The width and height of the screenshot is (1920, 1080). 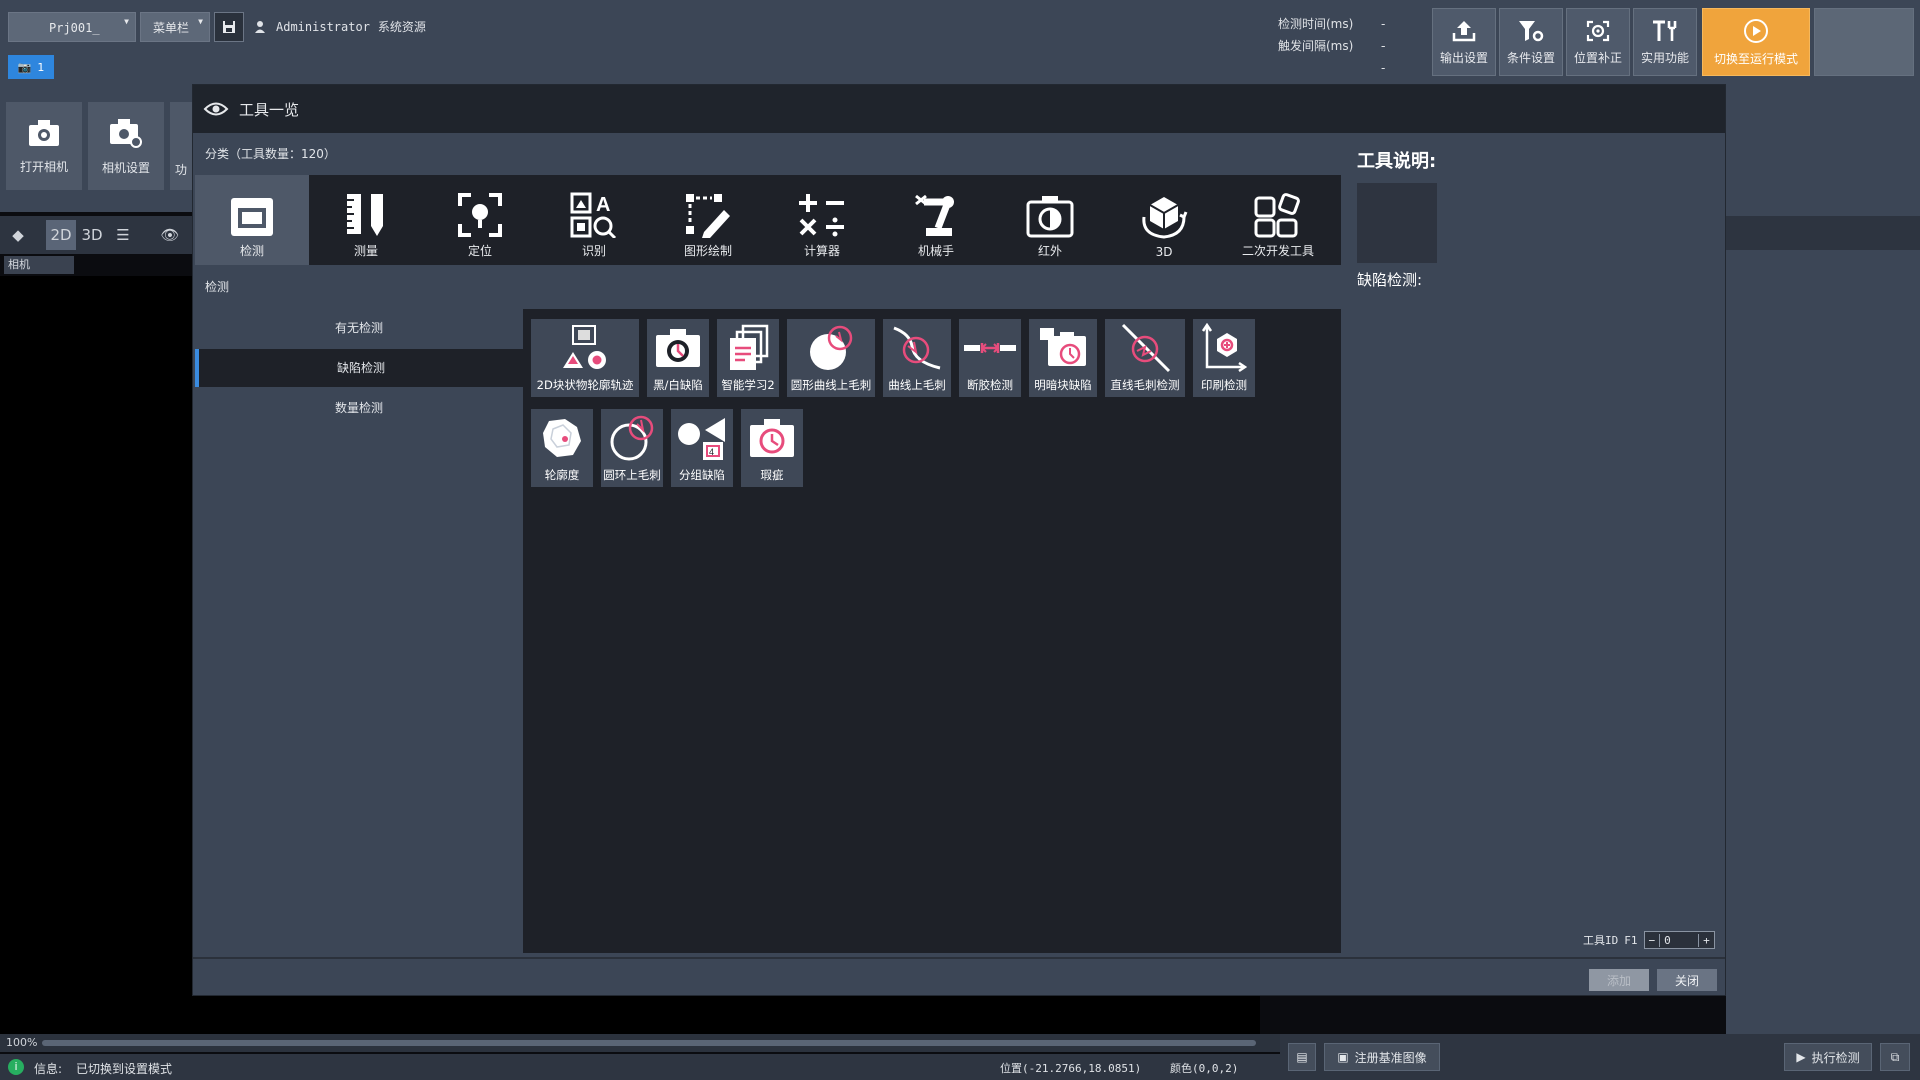 What do you see at coordinates (990, 348) in the screenshot?
I see `glue-break-icon` at bounding box center [990, 348].